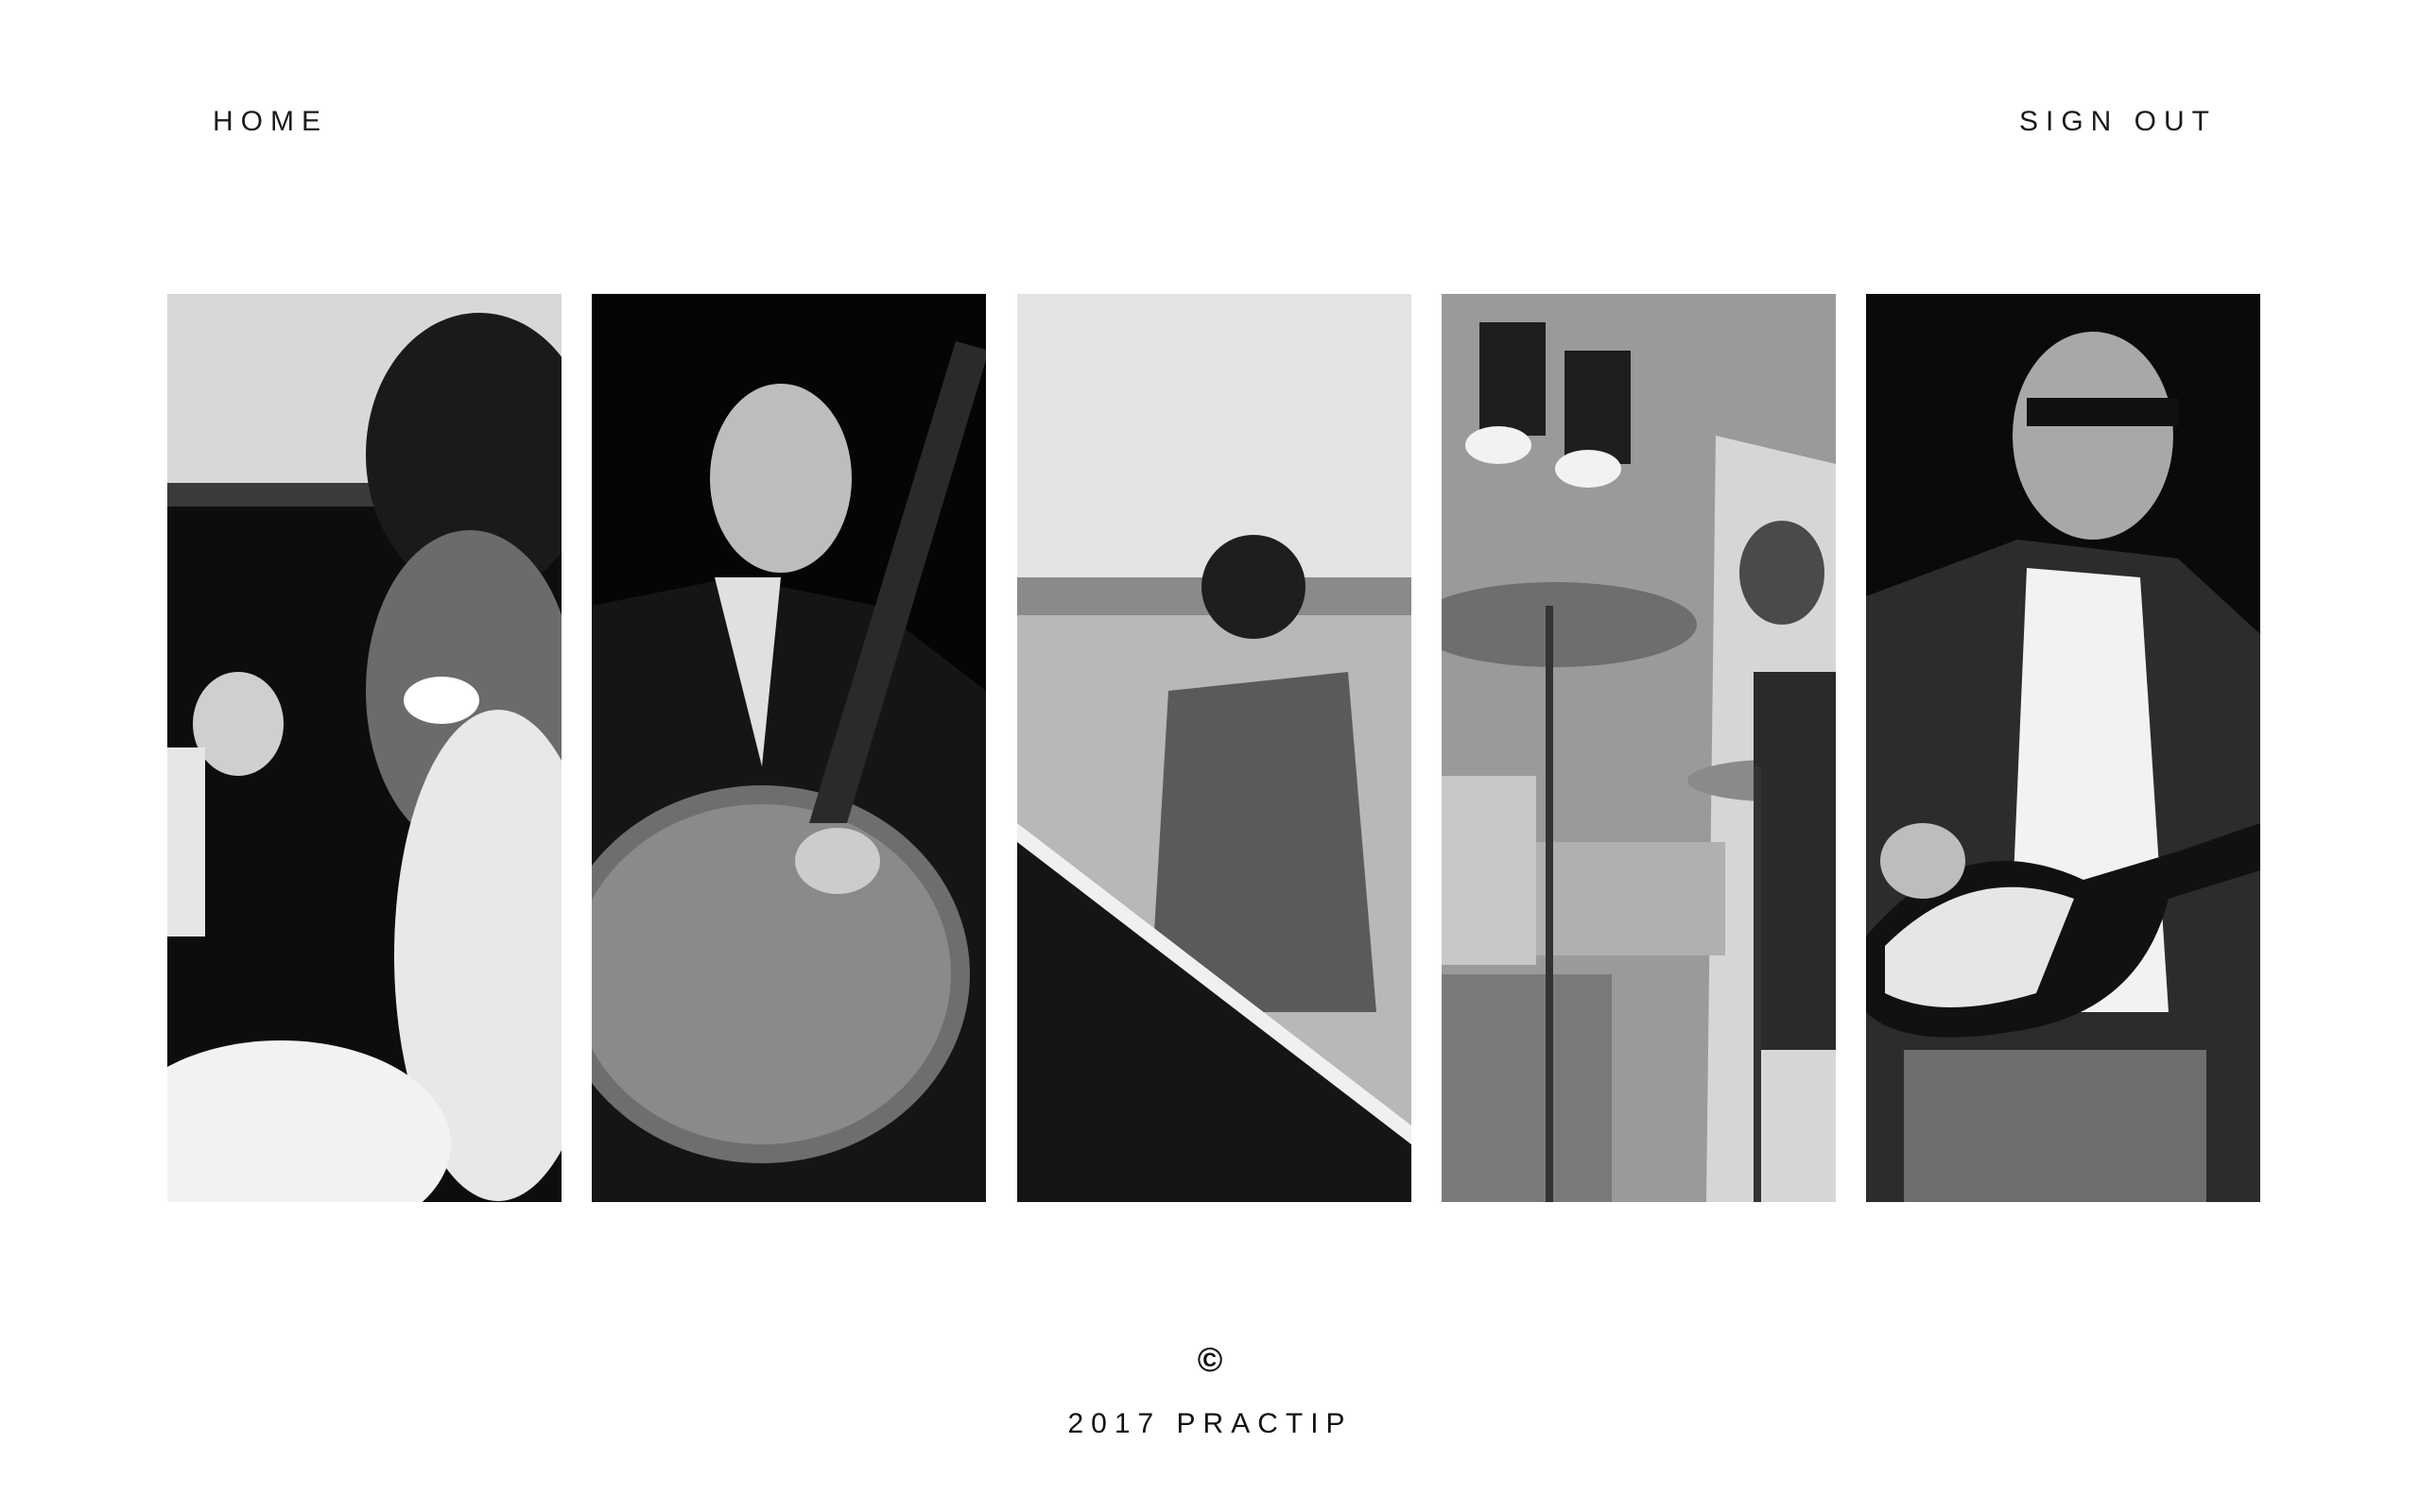 Image resolution: width=2420 pixels, height=1512 pixels. I want to click on singer-photo-image, so click(364, 748).